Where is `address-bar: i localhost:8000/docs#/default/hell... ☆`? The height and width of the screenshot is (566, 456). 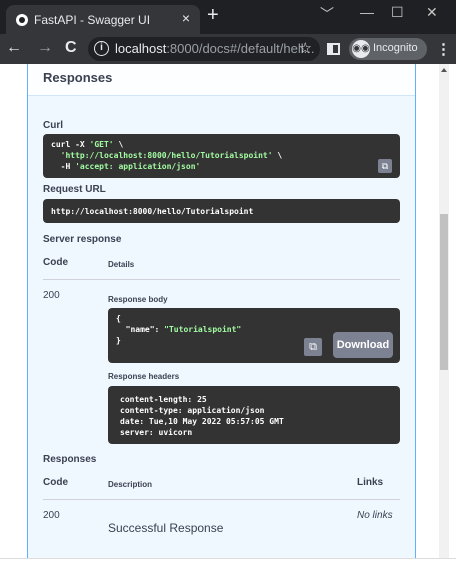
address-bar: i localhost:8000/docs#/default/hell... ☆ is located at coordinates (204, 49).